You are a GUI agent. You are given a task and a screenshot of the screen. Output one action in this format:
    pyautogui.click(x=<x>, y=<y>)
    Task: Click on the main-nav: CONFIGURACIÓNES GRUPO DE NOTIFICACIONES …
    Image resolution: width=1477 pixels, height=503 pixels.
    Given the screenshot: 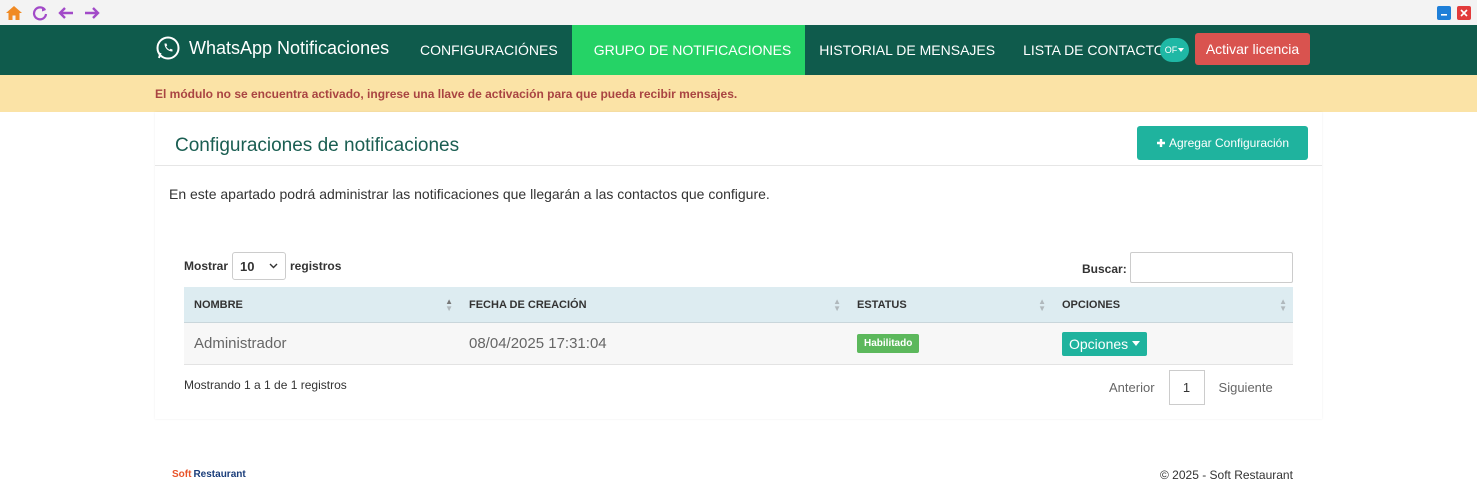 What is the action you would take?
    pyautogui.click(x=797, y=50)
    